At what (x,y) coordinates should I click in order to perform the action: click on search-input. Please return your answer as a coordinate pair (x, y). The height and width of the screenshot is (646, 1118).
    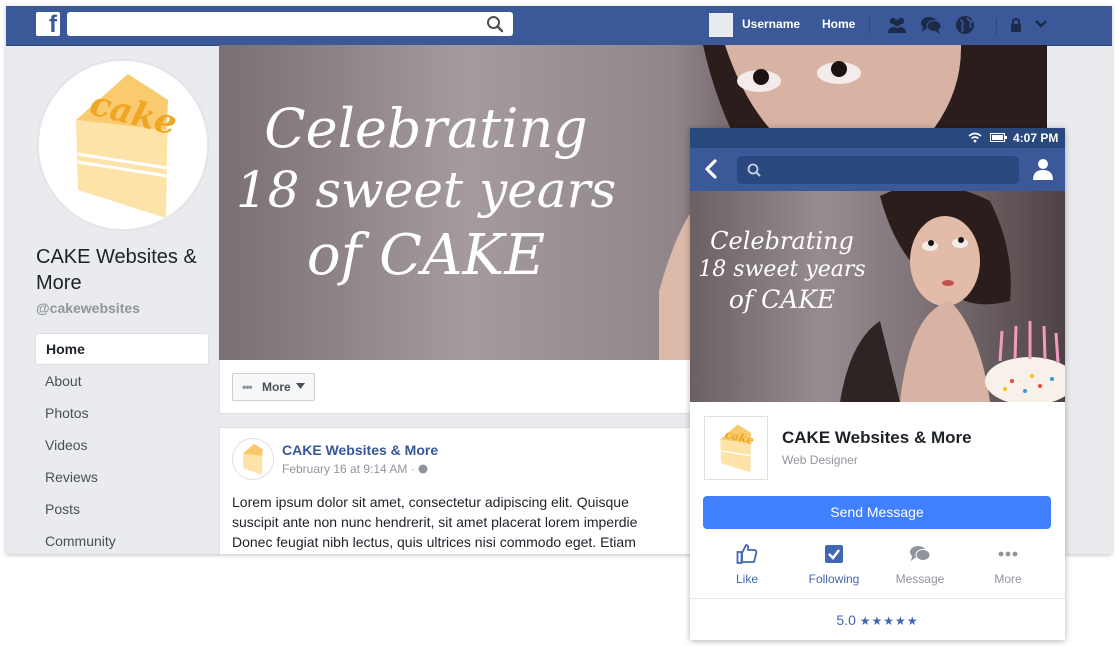
    Looking at the image, I should click on (290, 24).